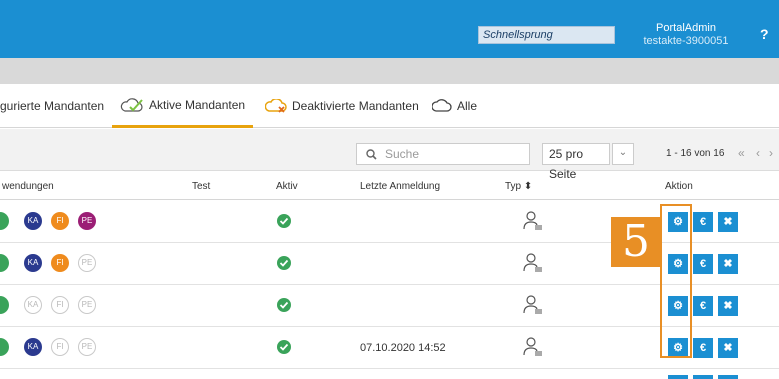 The width and height of the screenshot is (779, 379). Describe the element at coordinates (442, 105) in the screenshot. I see `cloud-icon` at that location.